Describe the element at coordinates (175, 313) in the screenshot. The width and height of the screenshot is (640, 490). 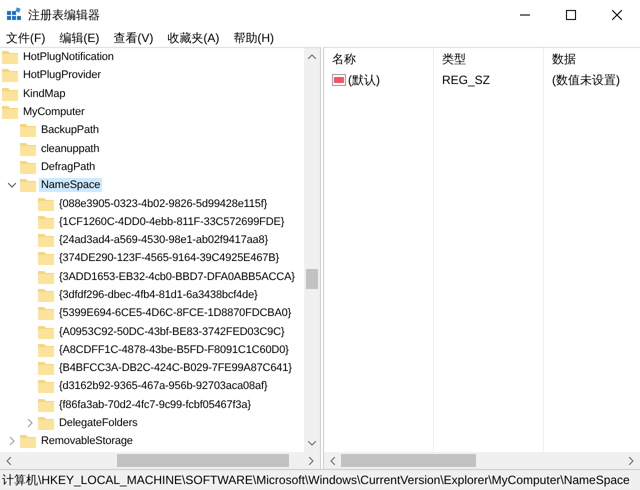
I see `tree-item: {5399E694-6CE5-4D6C-8FCE-1D8870FDCBA0}` at that location.